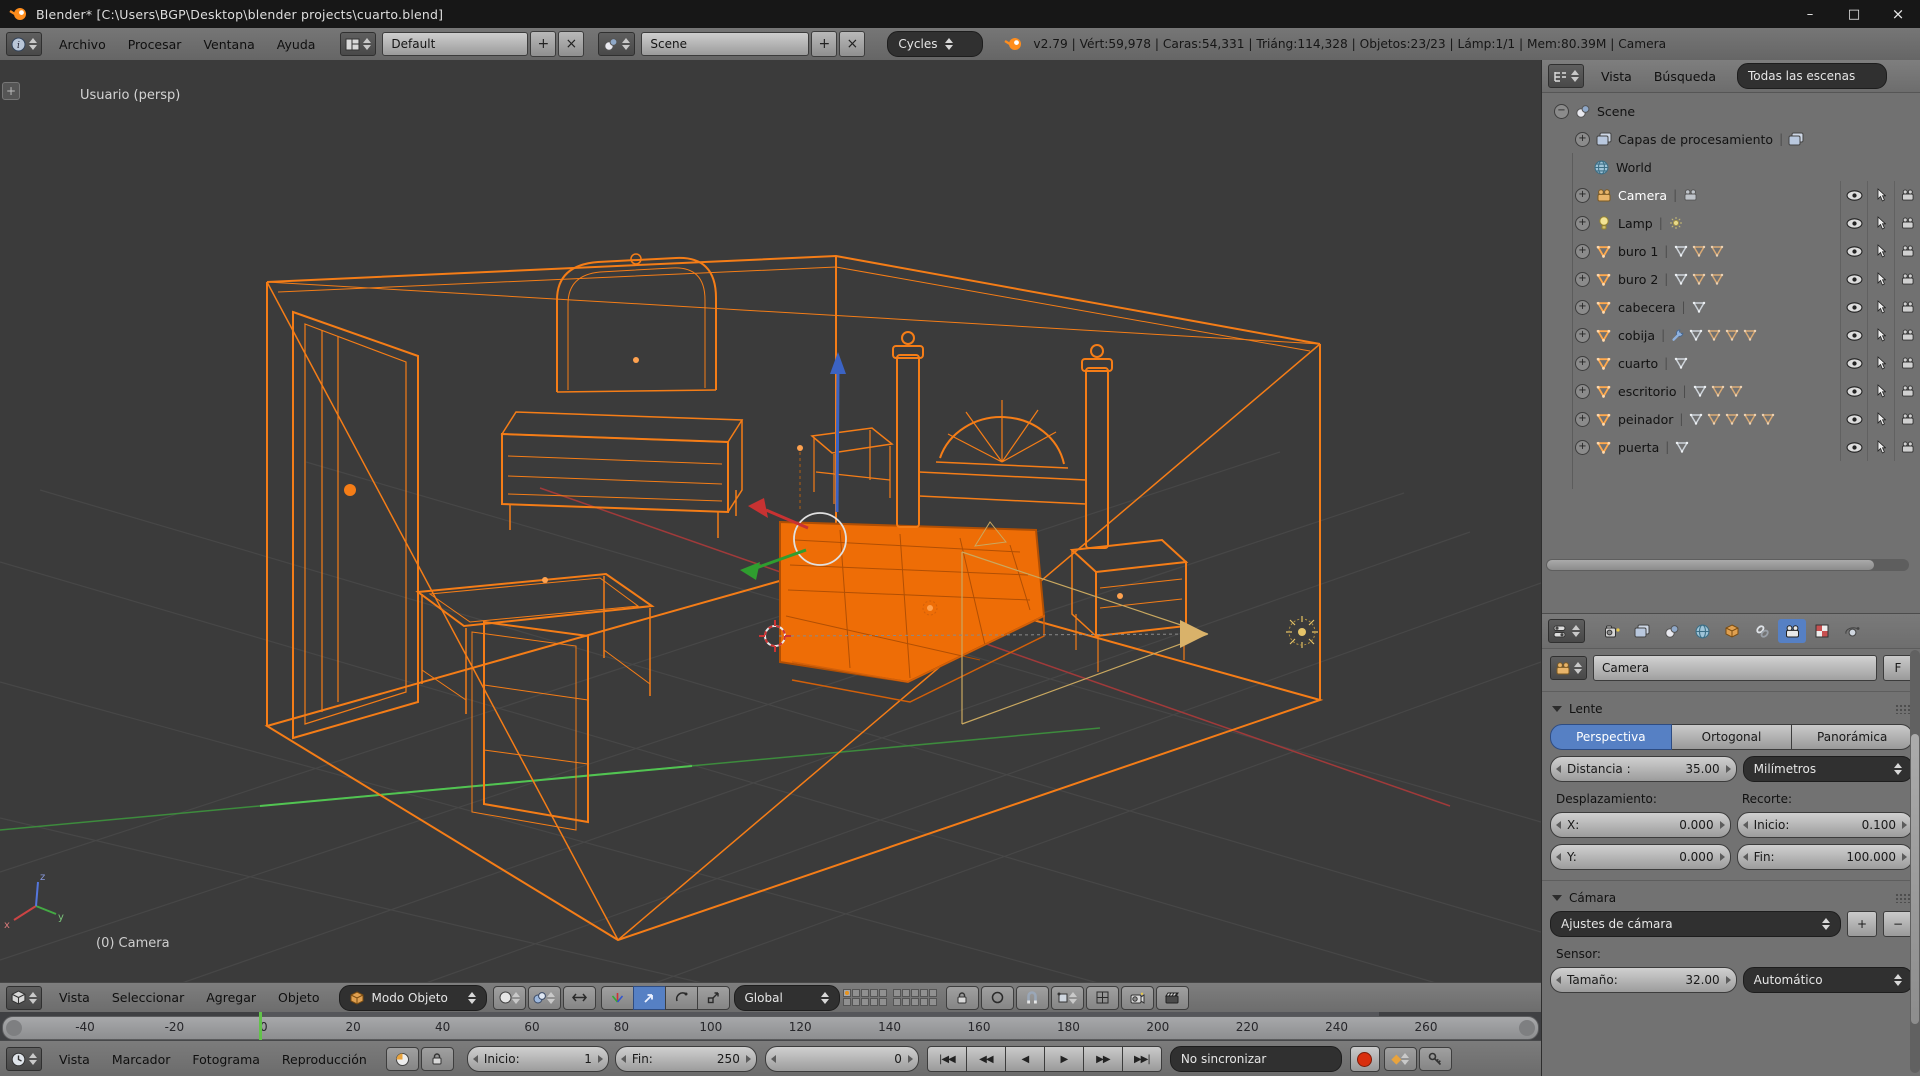 This screenshot has height=1076, width=1920. What do you see at coordinates (141, 1059) in the screenshot?
I see `menu-item-marcador: Marcador` at bounding box center [141, 1059].